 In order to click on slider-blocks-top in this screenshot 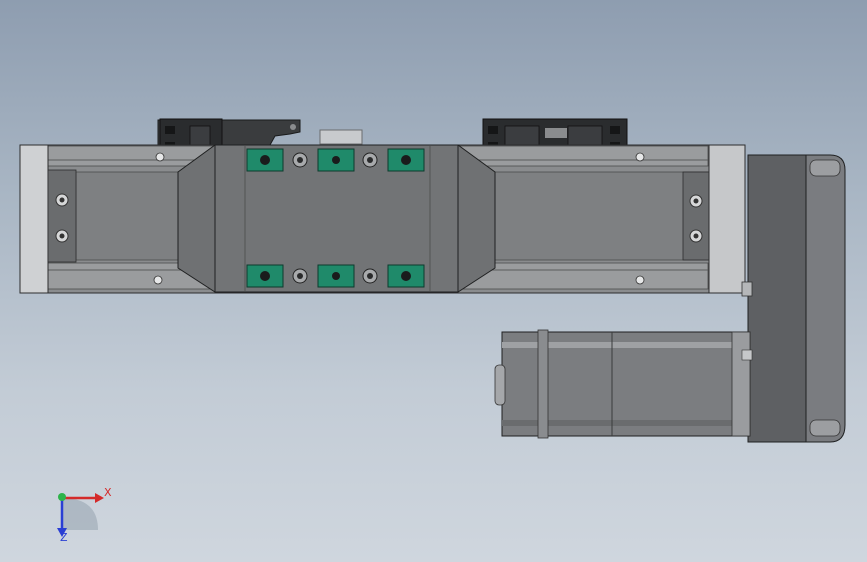, I will do `click(335, 160)`.